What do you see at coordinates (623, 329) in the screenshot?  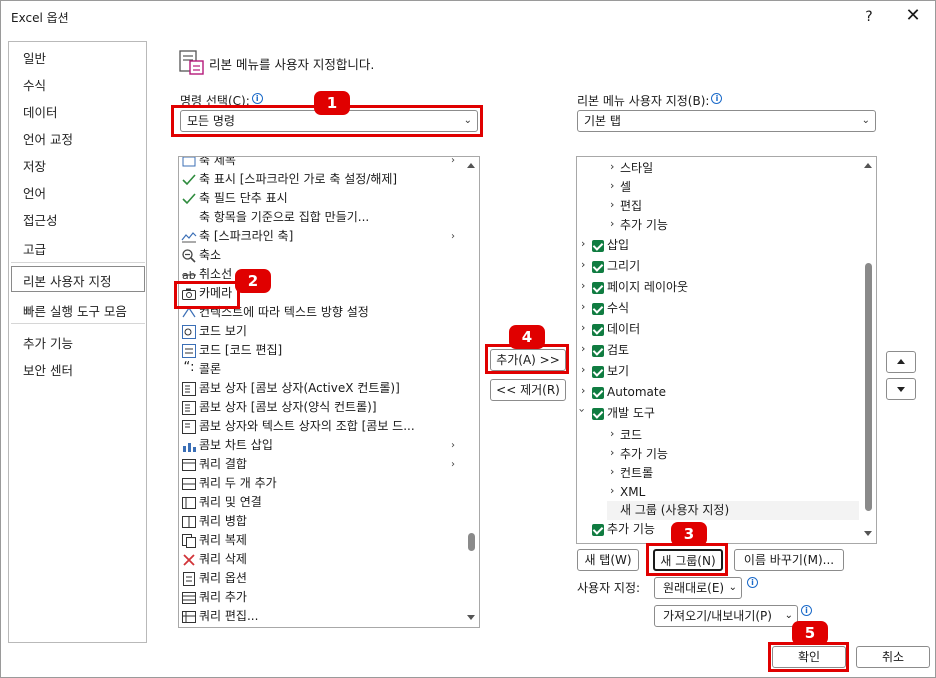 I see `tree-tab-data: 데이터` at bounding box center [623, 329].